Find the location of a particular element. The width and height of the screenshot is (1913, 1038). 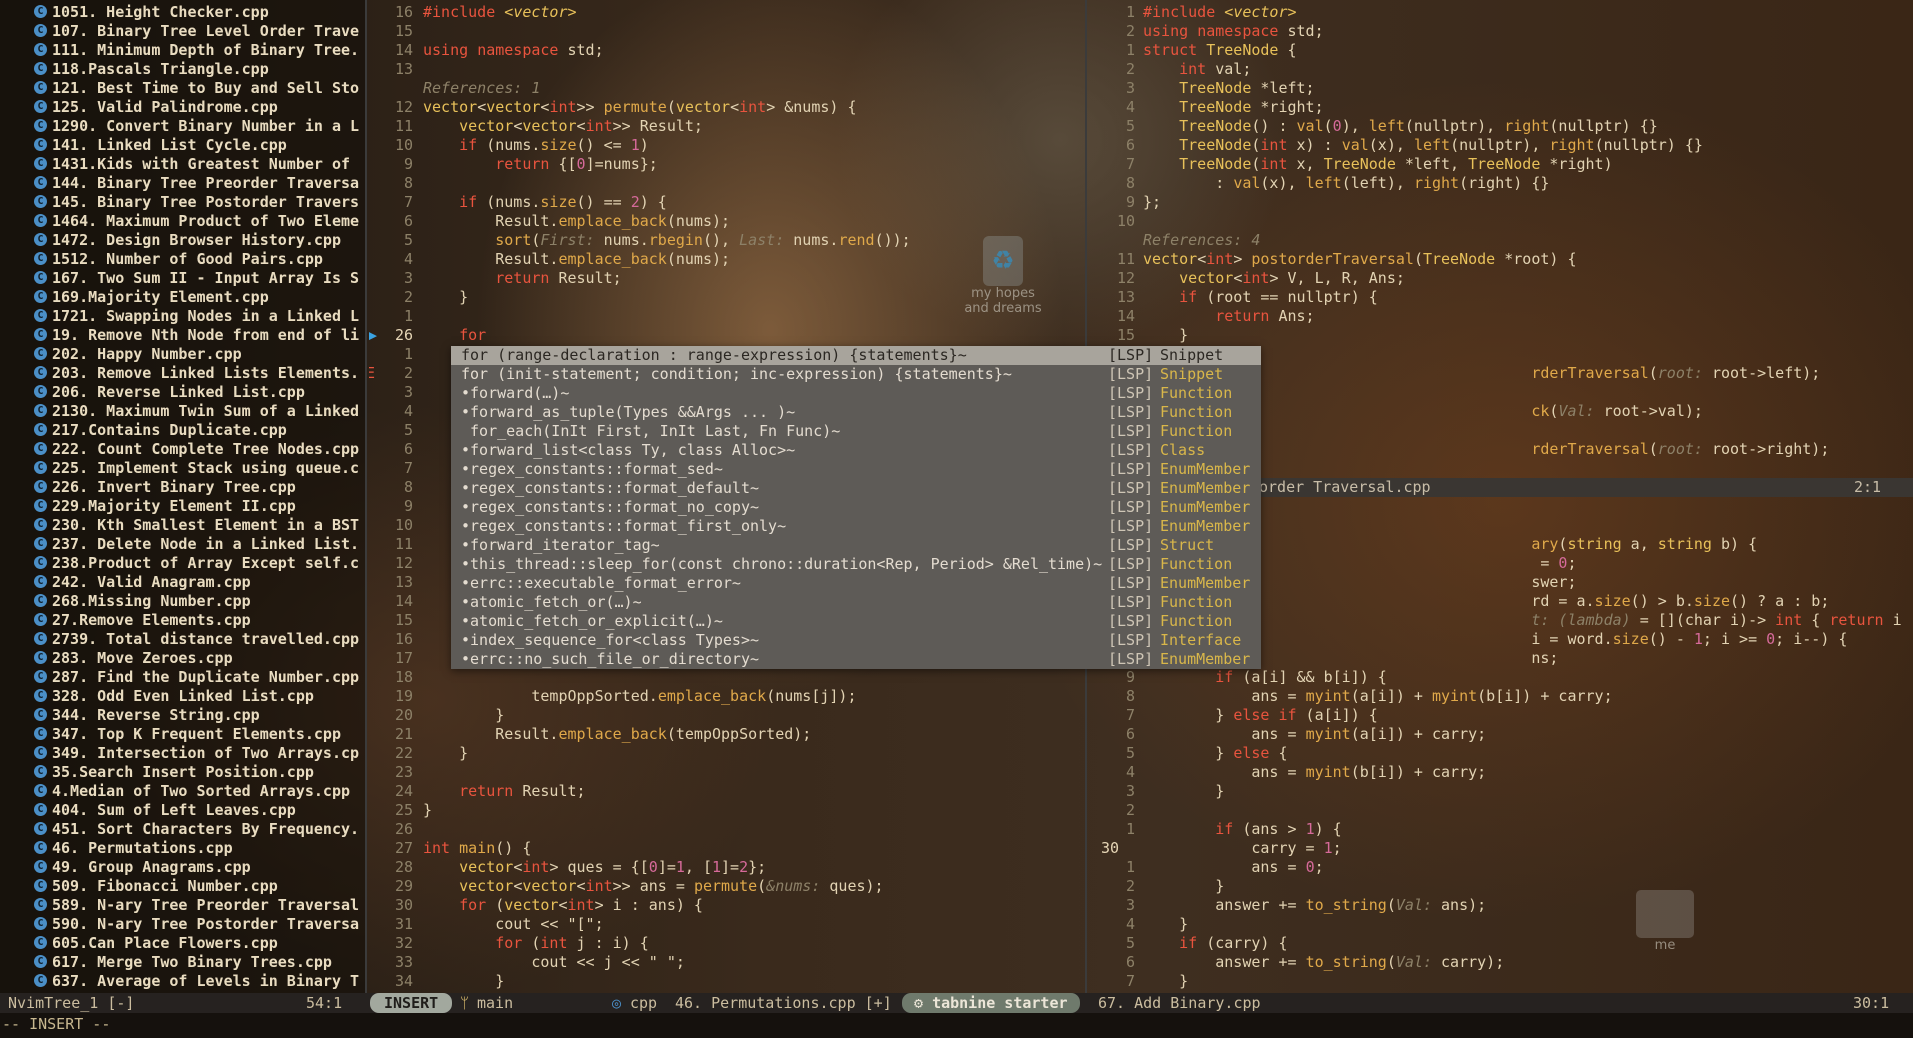

tree-file-item: C 349. Intersection of Two Arrays.cp is located at coordinates (182, 753).